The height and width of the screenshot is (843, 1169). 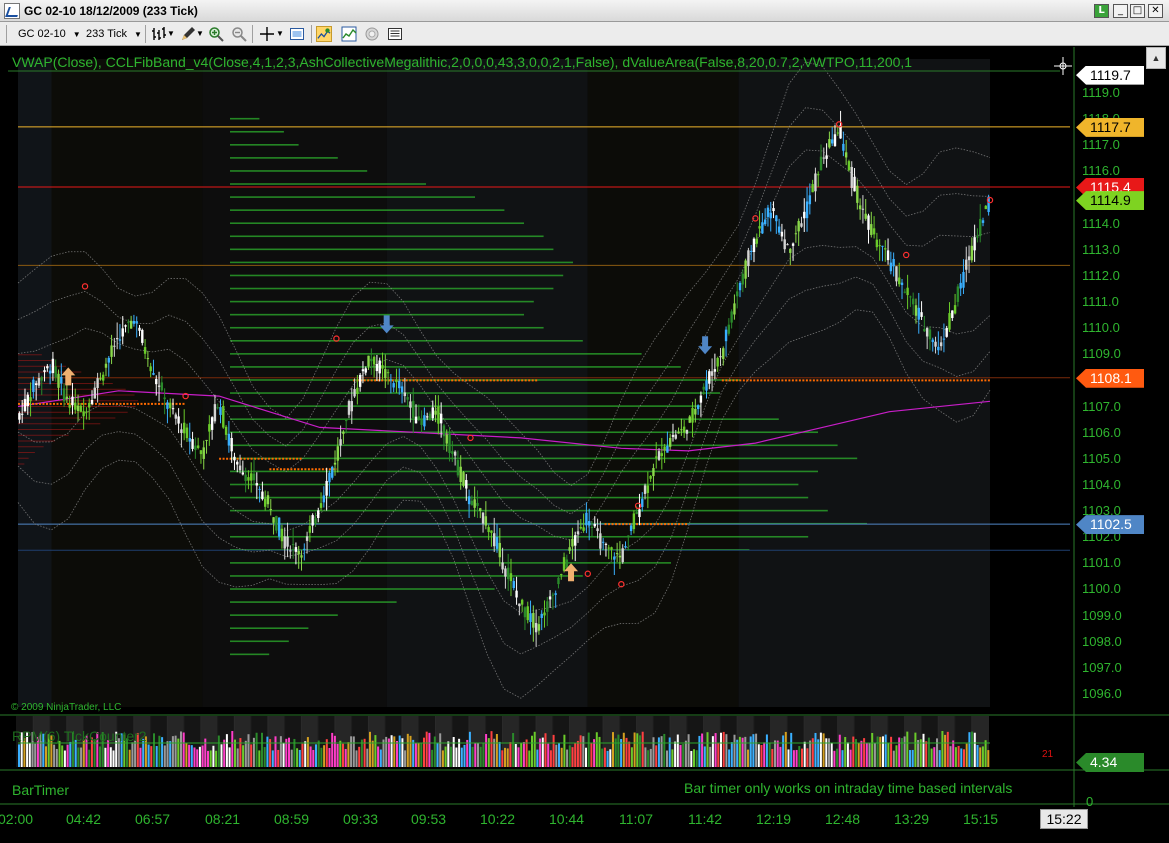 What do you see at coordinates (188, 34) in the screenshot?
I see `draw-pencil-icon` at bounding box center [188, 34].